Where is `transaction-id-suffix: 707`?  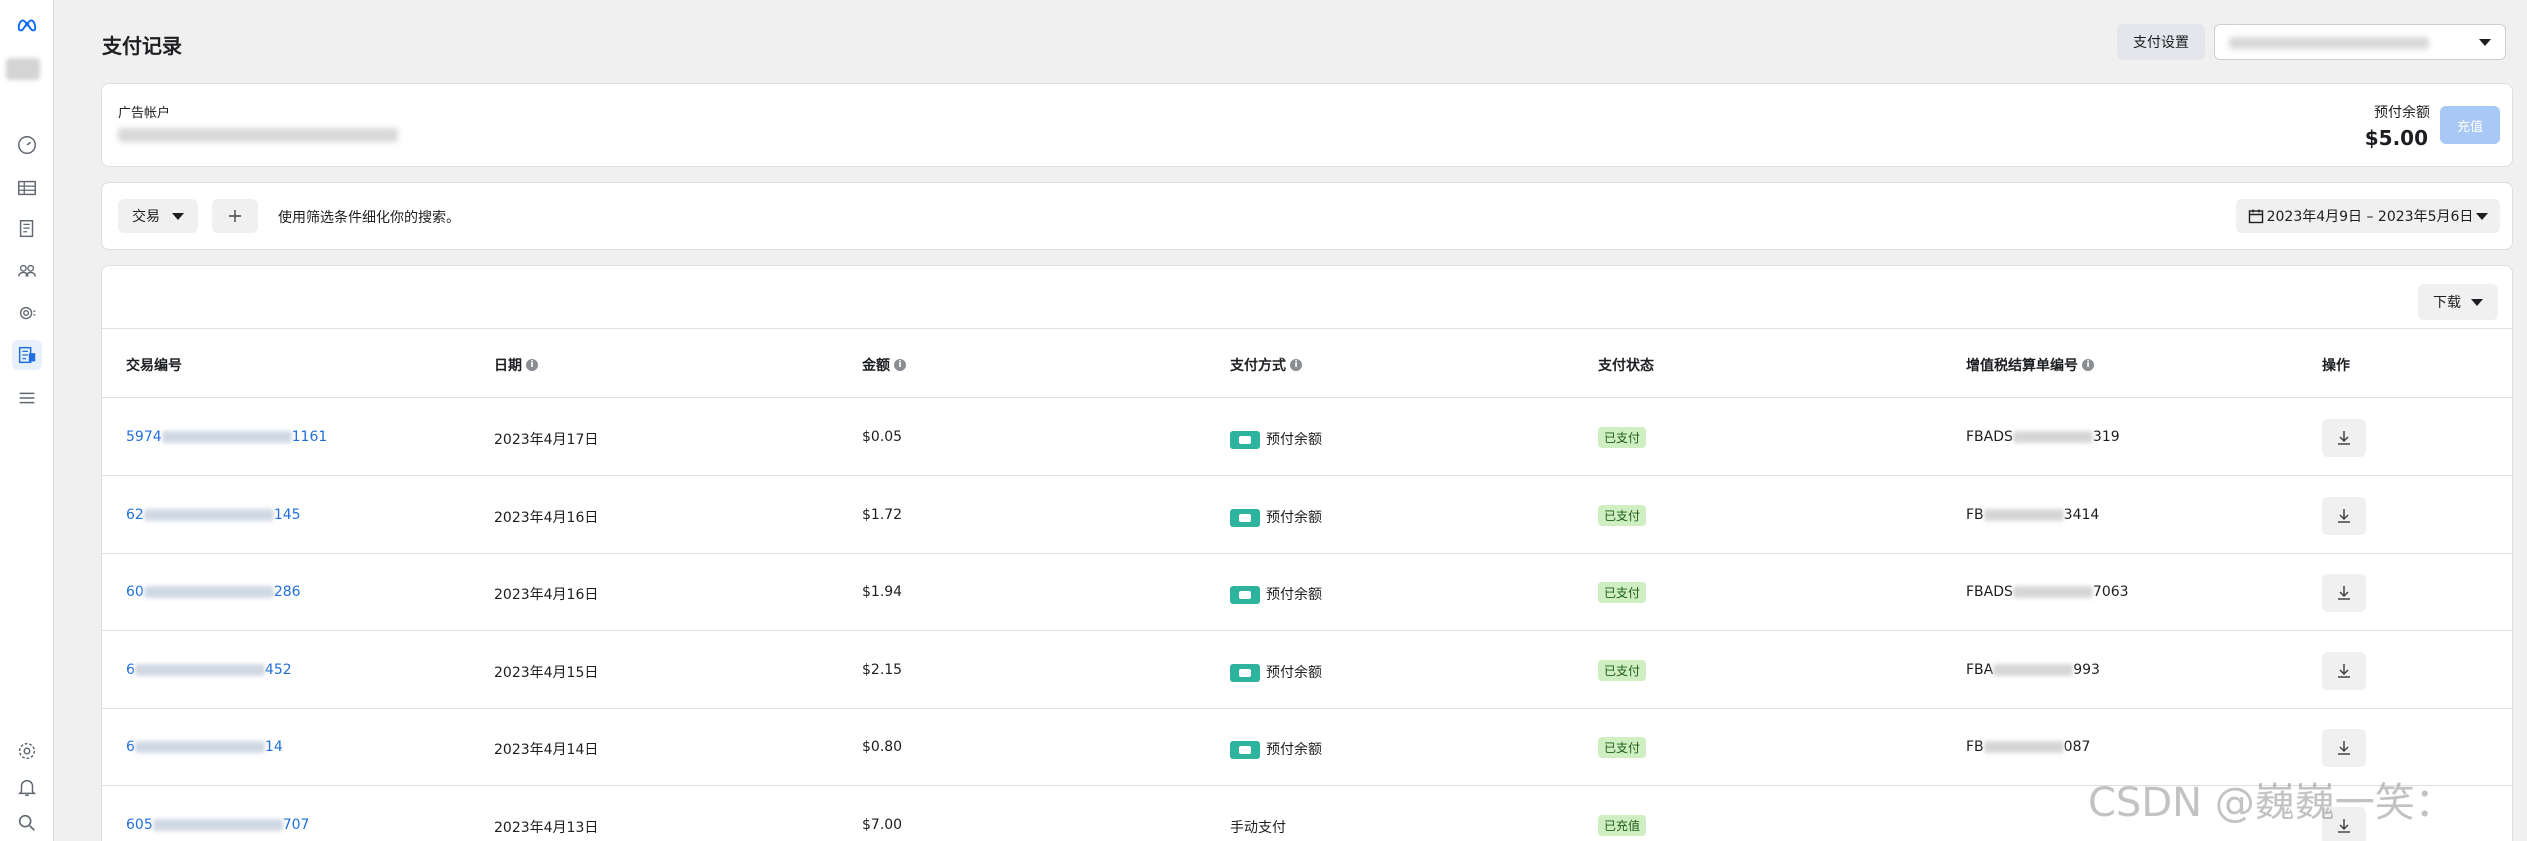
transaction-id-suffix: 707 is located at coordinates (296, 824).